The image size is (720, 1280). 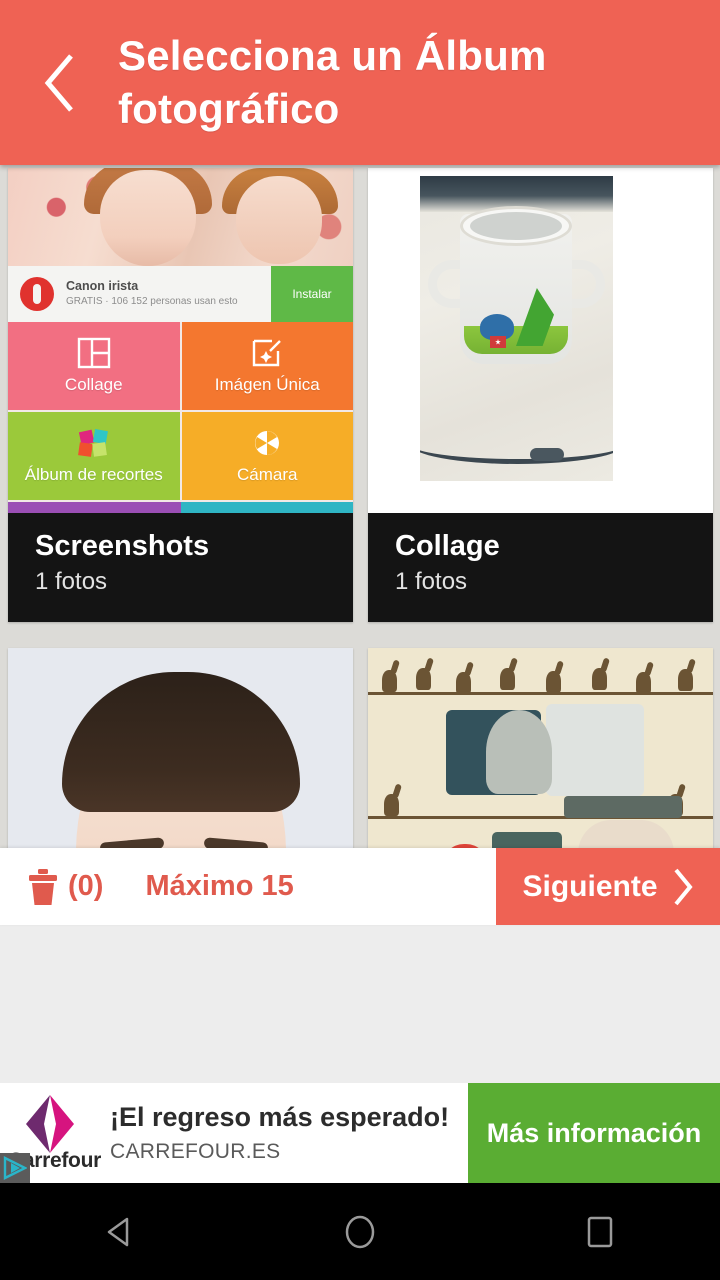 I want to click on tile-collage: Collage, so click(x=94, y=366).